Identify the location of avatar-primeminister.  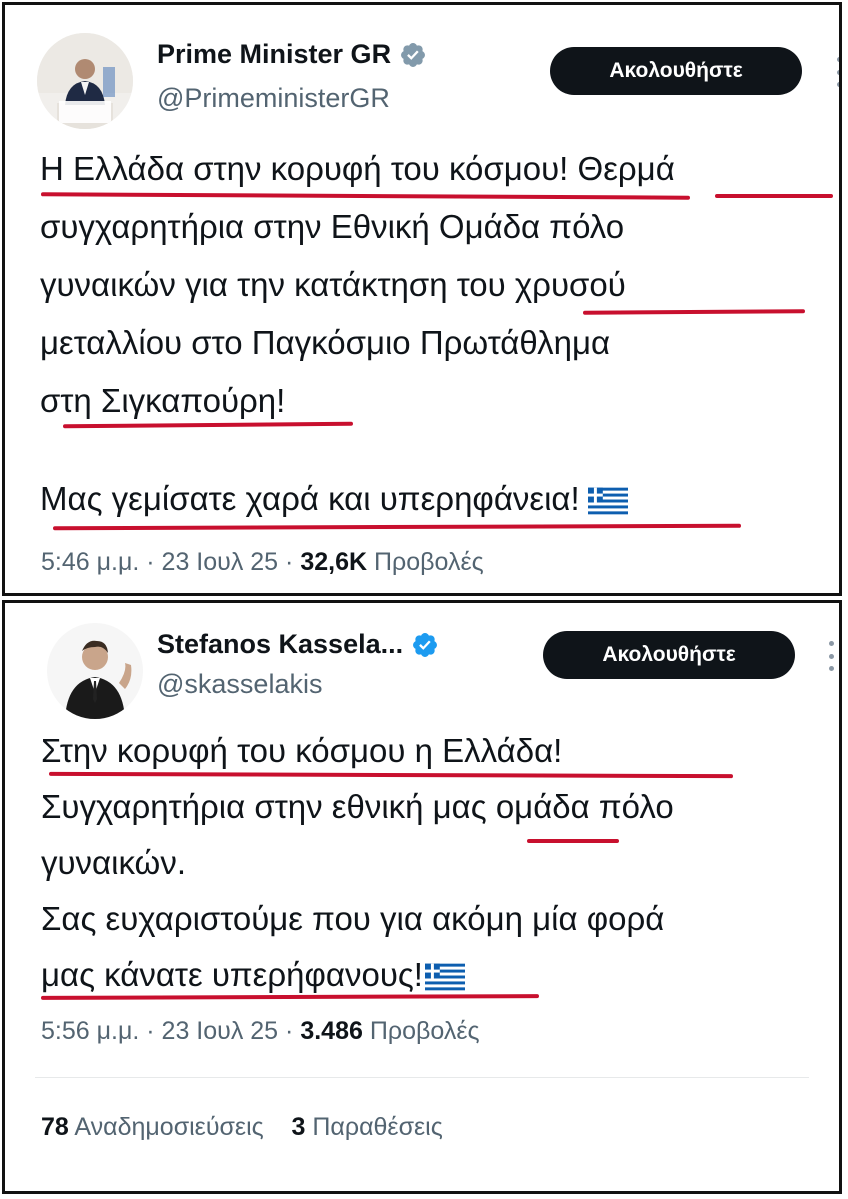
(85, 81).